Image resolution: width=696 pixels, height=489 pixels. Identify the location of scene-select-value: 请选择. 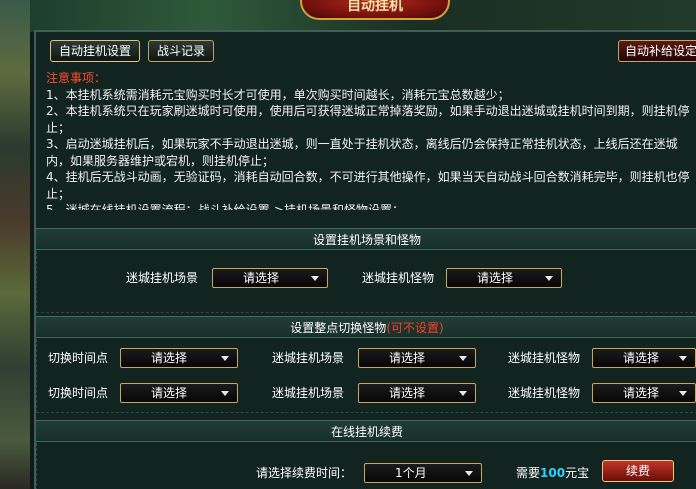
(261, 278).